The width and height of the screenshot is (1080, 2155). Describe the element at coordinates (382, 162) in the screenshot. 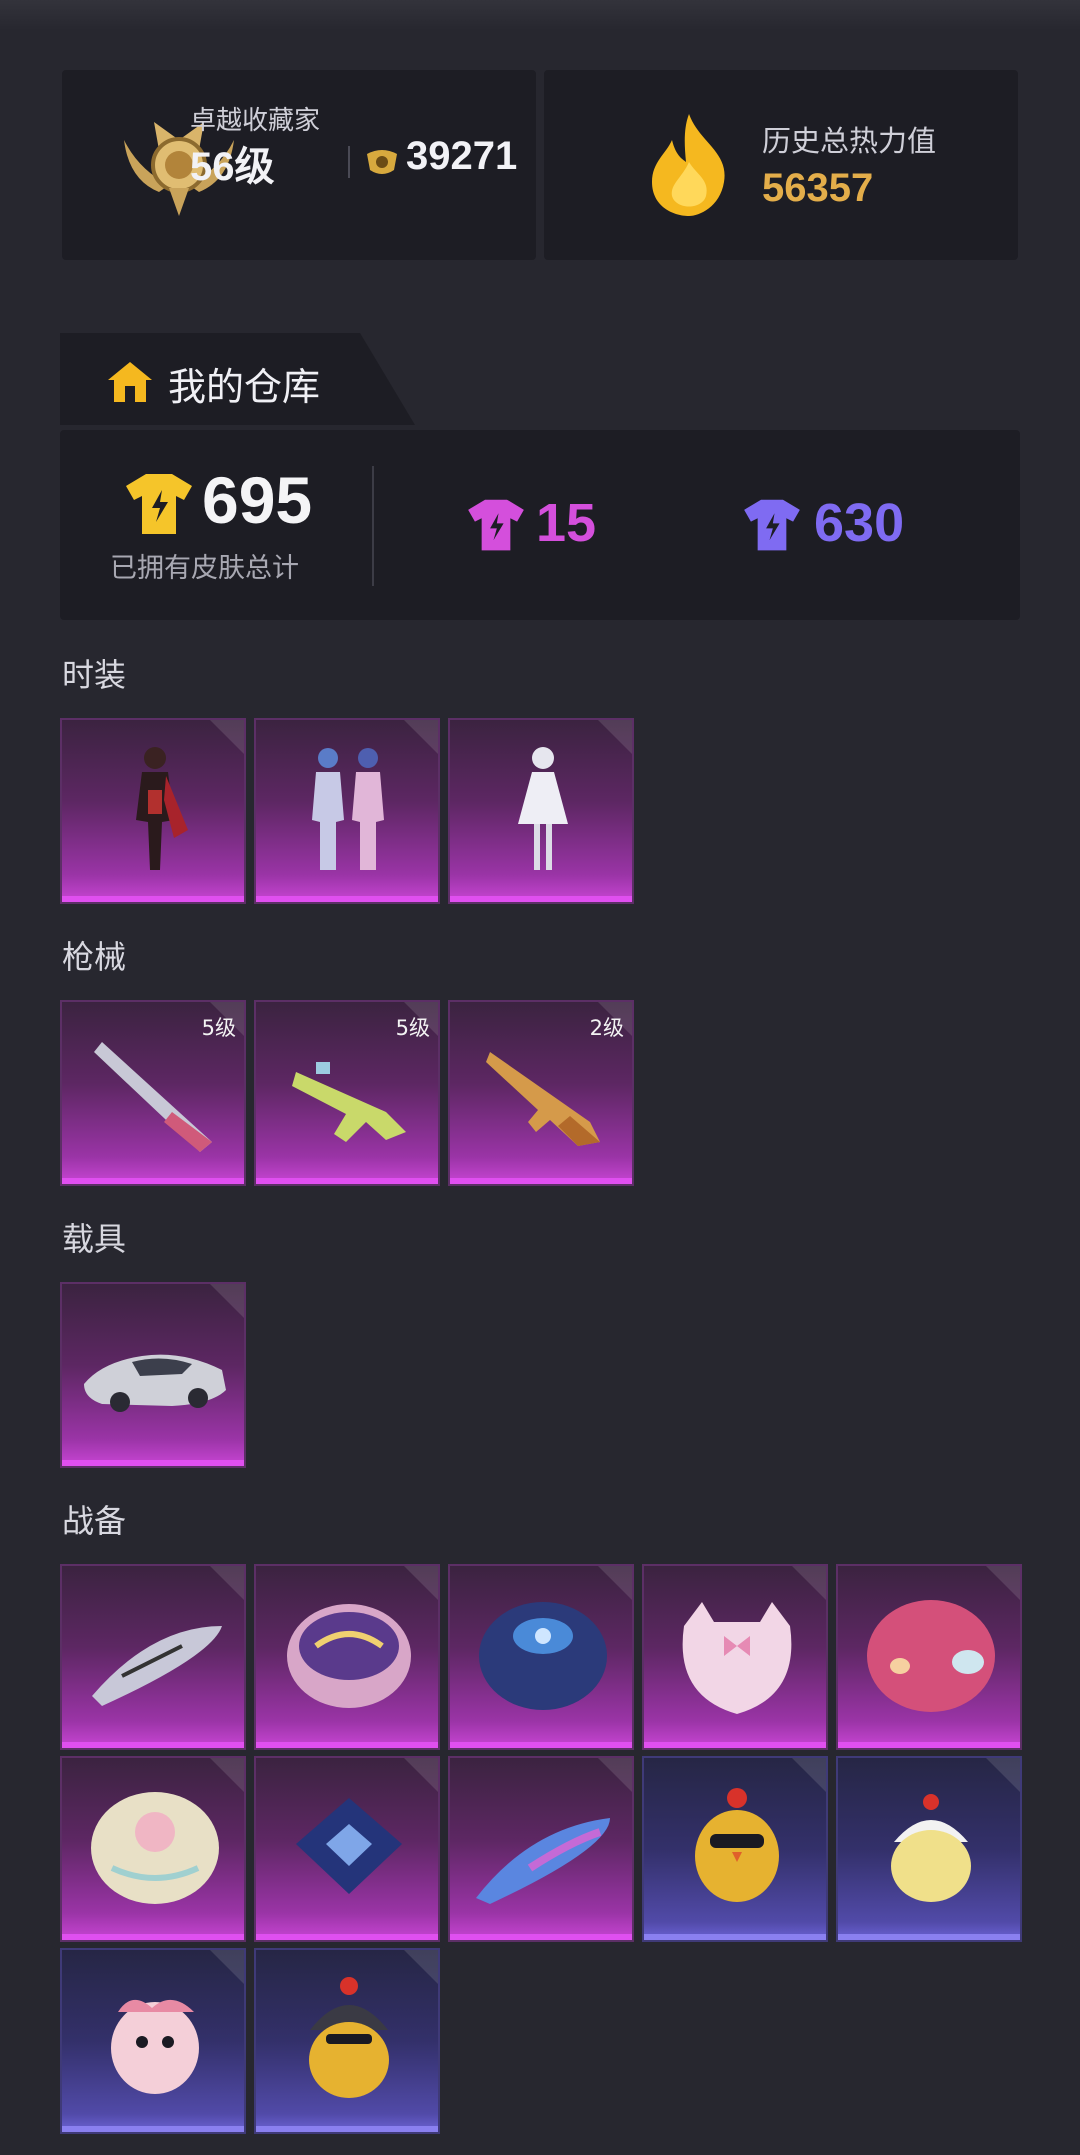

I see `points-badge-icon` at that location.